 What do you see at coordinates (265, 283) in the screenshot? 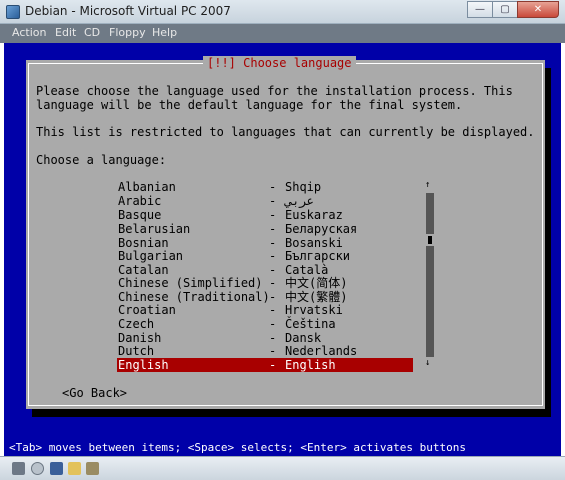
I see `language-item-chinese-simplified: Chinese (Simplified) - 中文(简体)` at bounding box center [265, 283].